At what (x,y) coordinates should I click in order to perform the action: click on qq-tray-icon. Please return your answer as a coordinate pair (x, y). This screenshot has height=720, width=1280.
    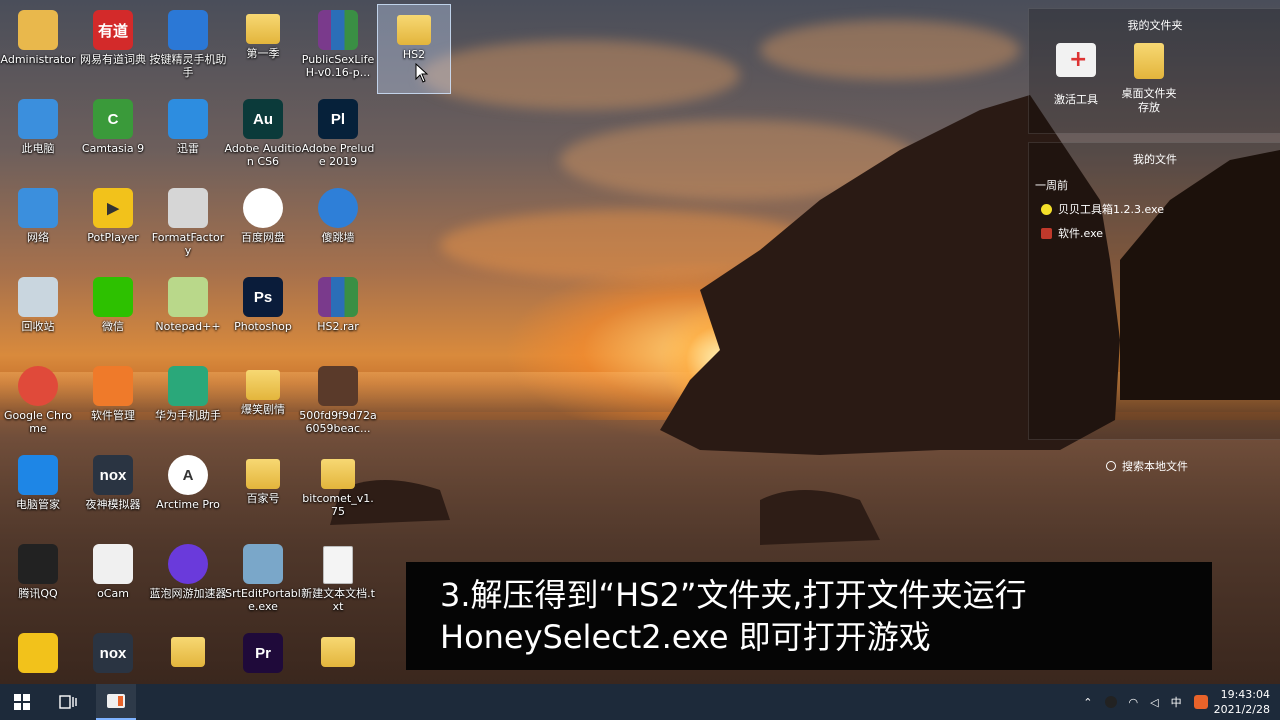
    Looking at the image, I should click on (1110, 702).